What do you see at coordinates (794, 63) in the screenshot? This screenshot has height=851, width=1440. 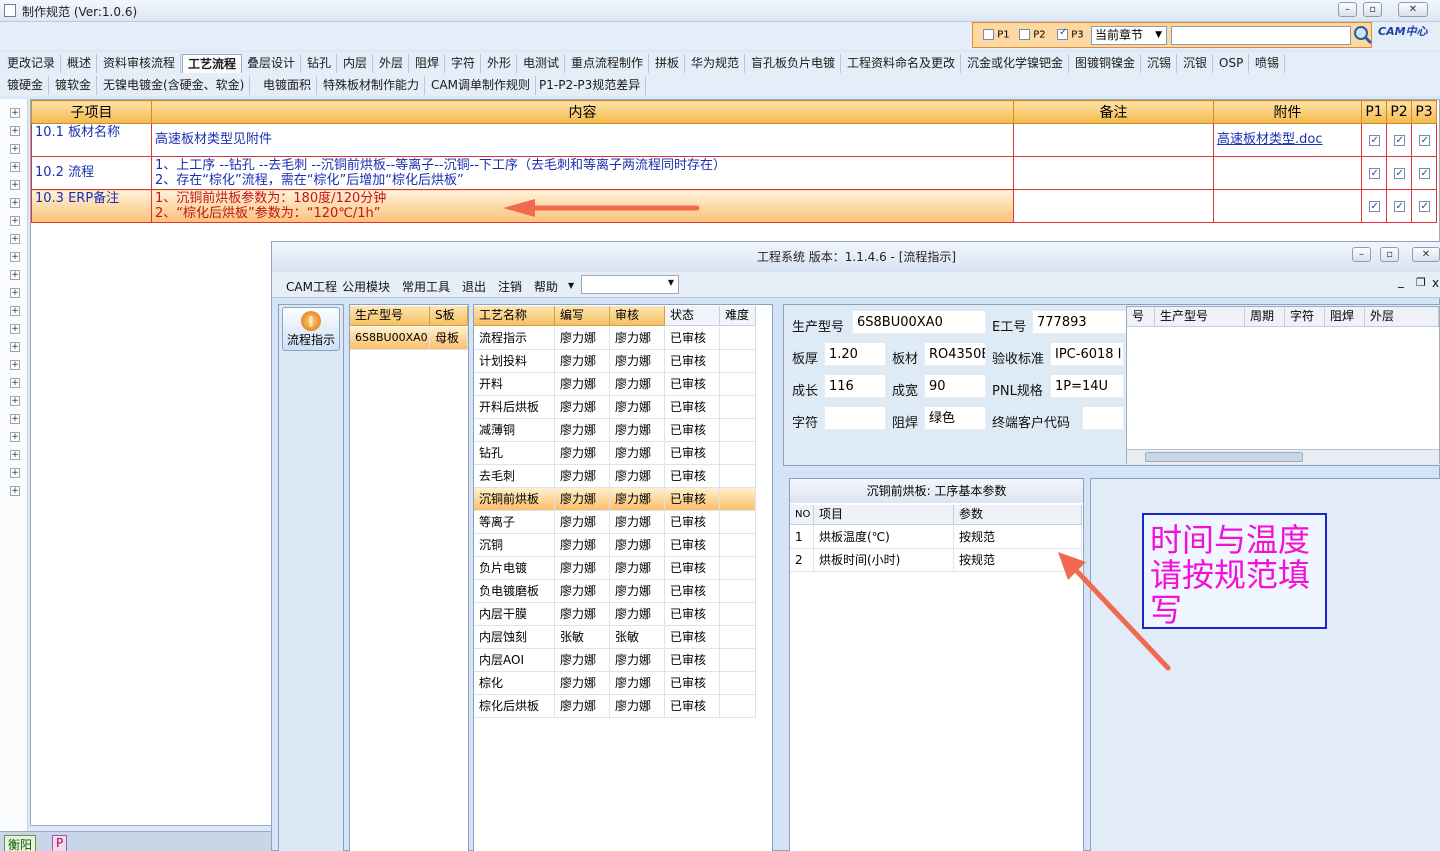 I see `tab-item: 盲孔板负片电镀` at bounding box center [794, 63].